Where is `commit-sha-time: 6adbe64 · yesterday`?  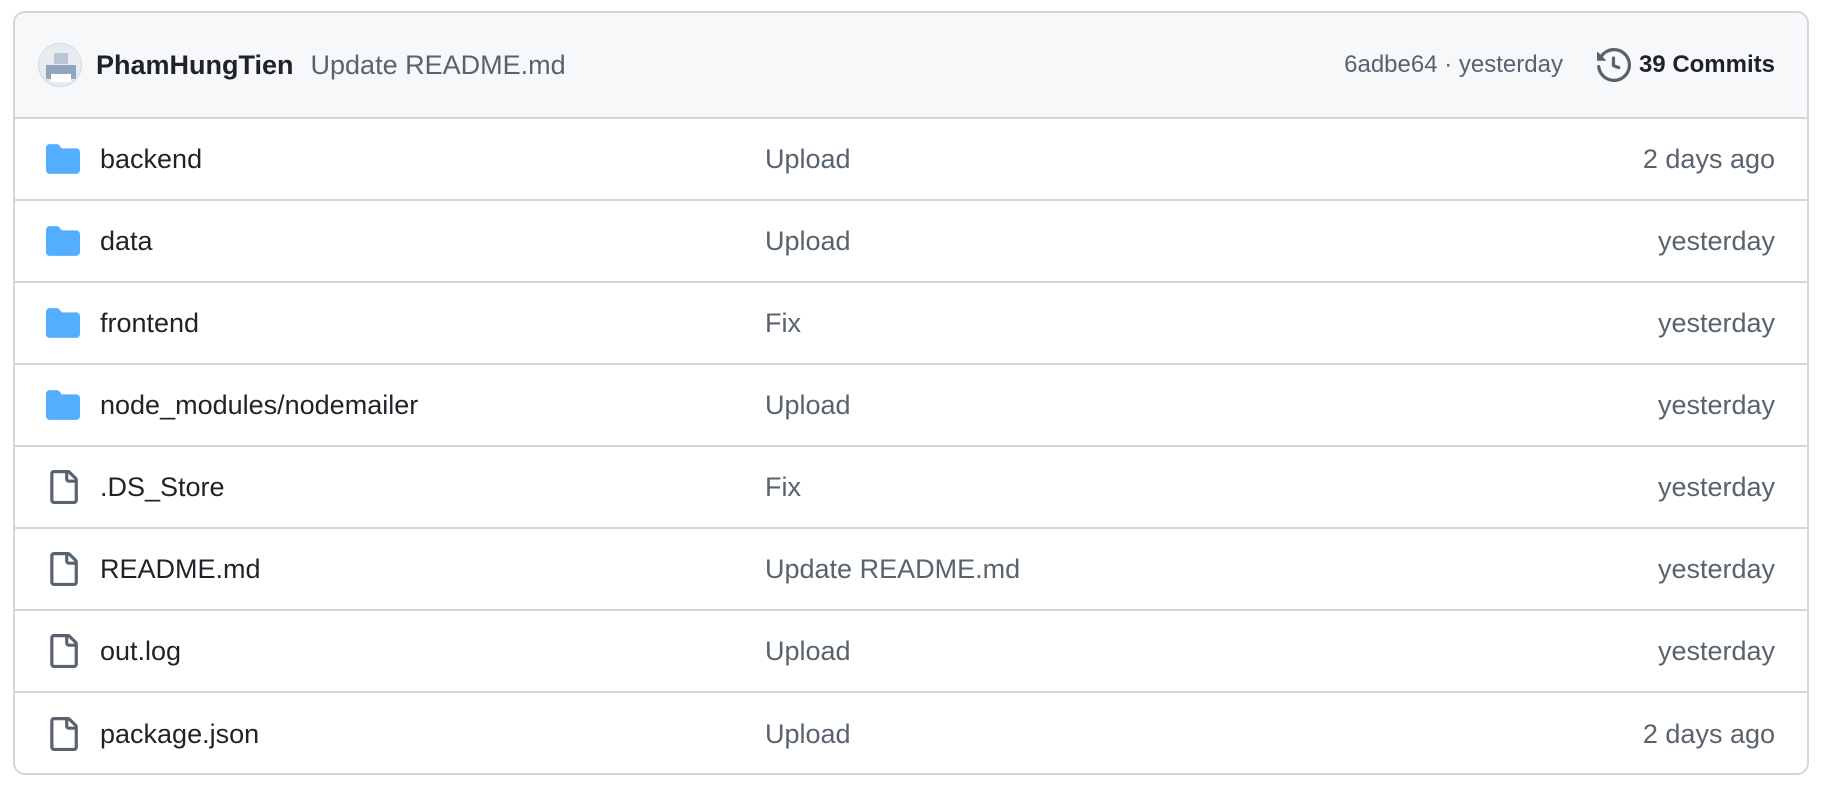
commit-sha-time: 6adbe64 · yesterday is located at coordinates (1453, 65).